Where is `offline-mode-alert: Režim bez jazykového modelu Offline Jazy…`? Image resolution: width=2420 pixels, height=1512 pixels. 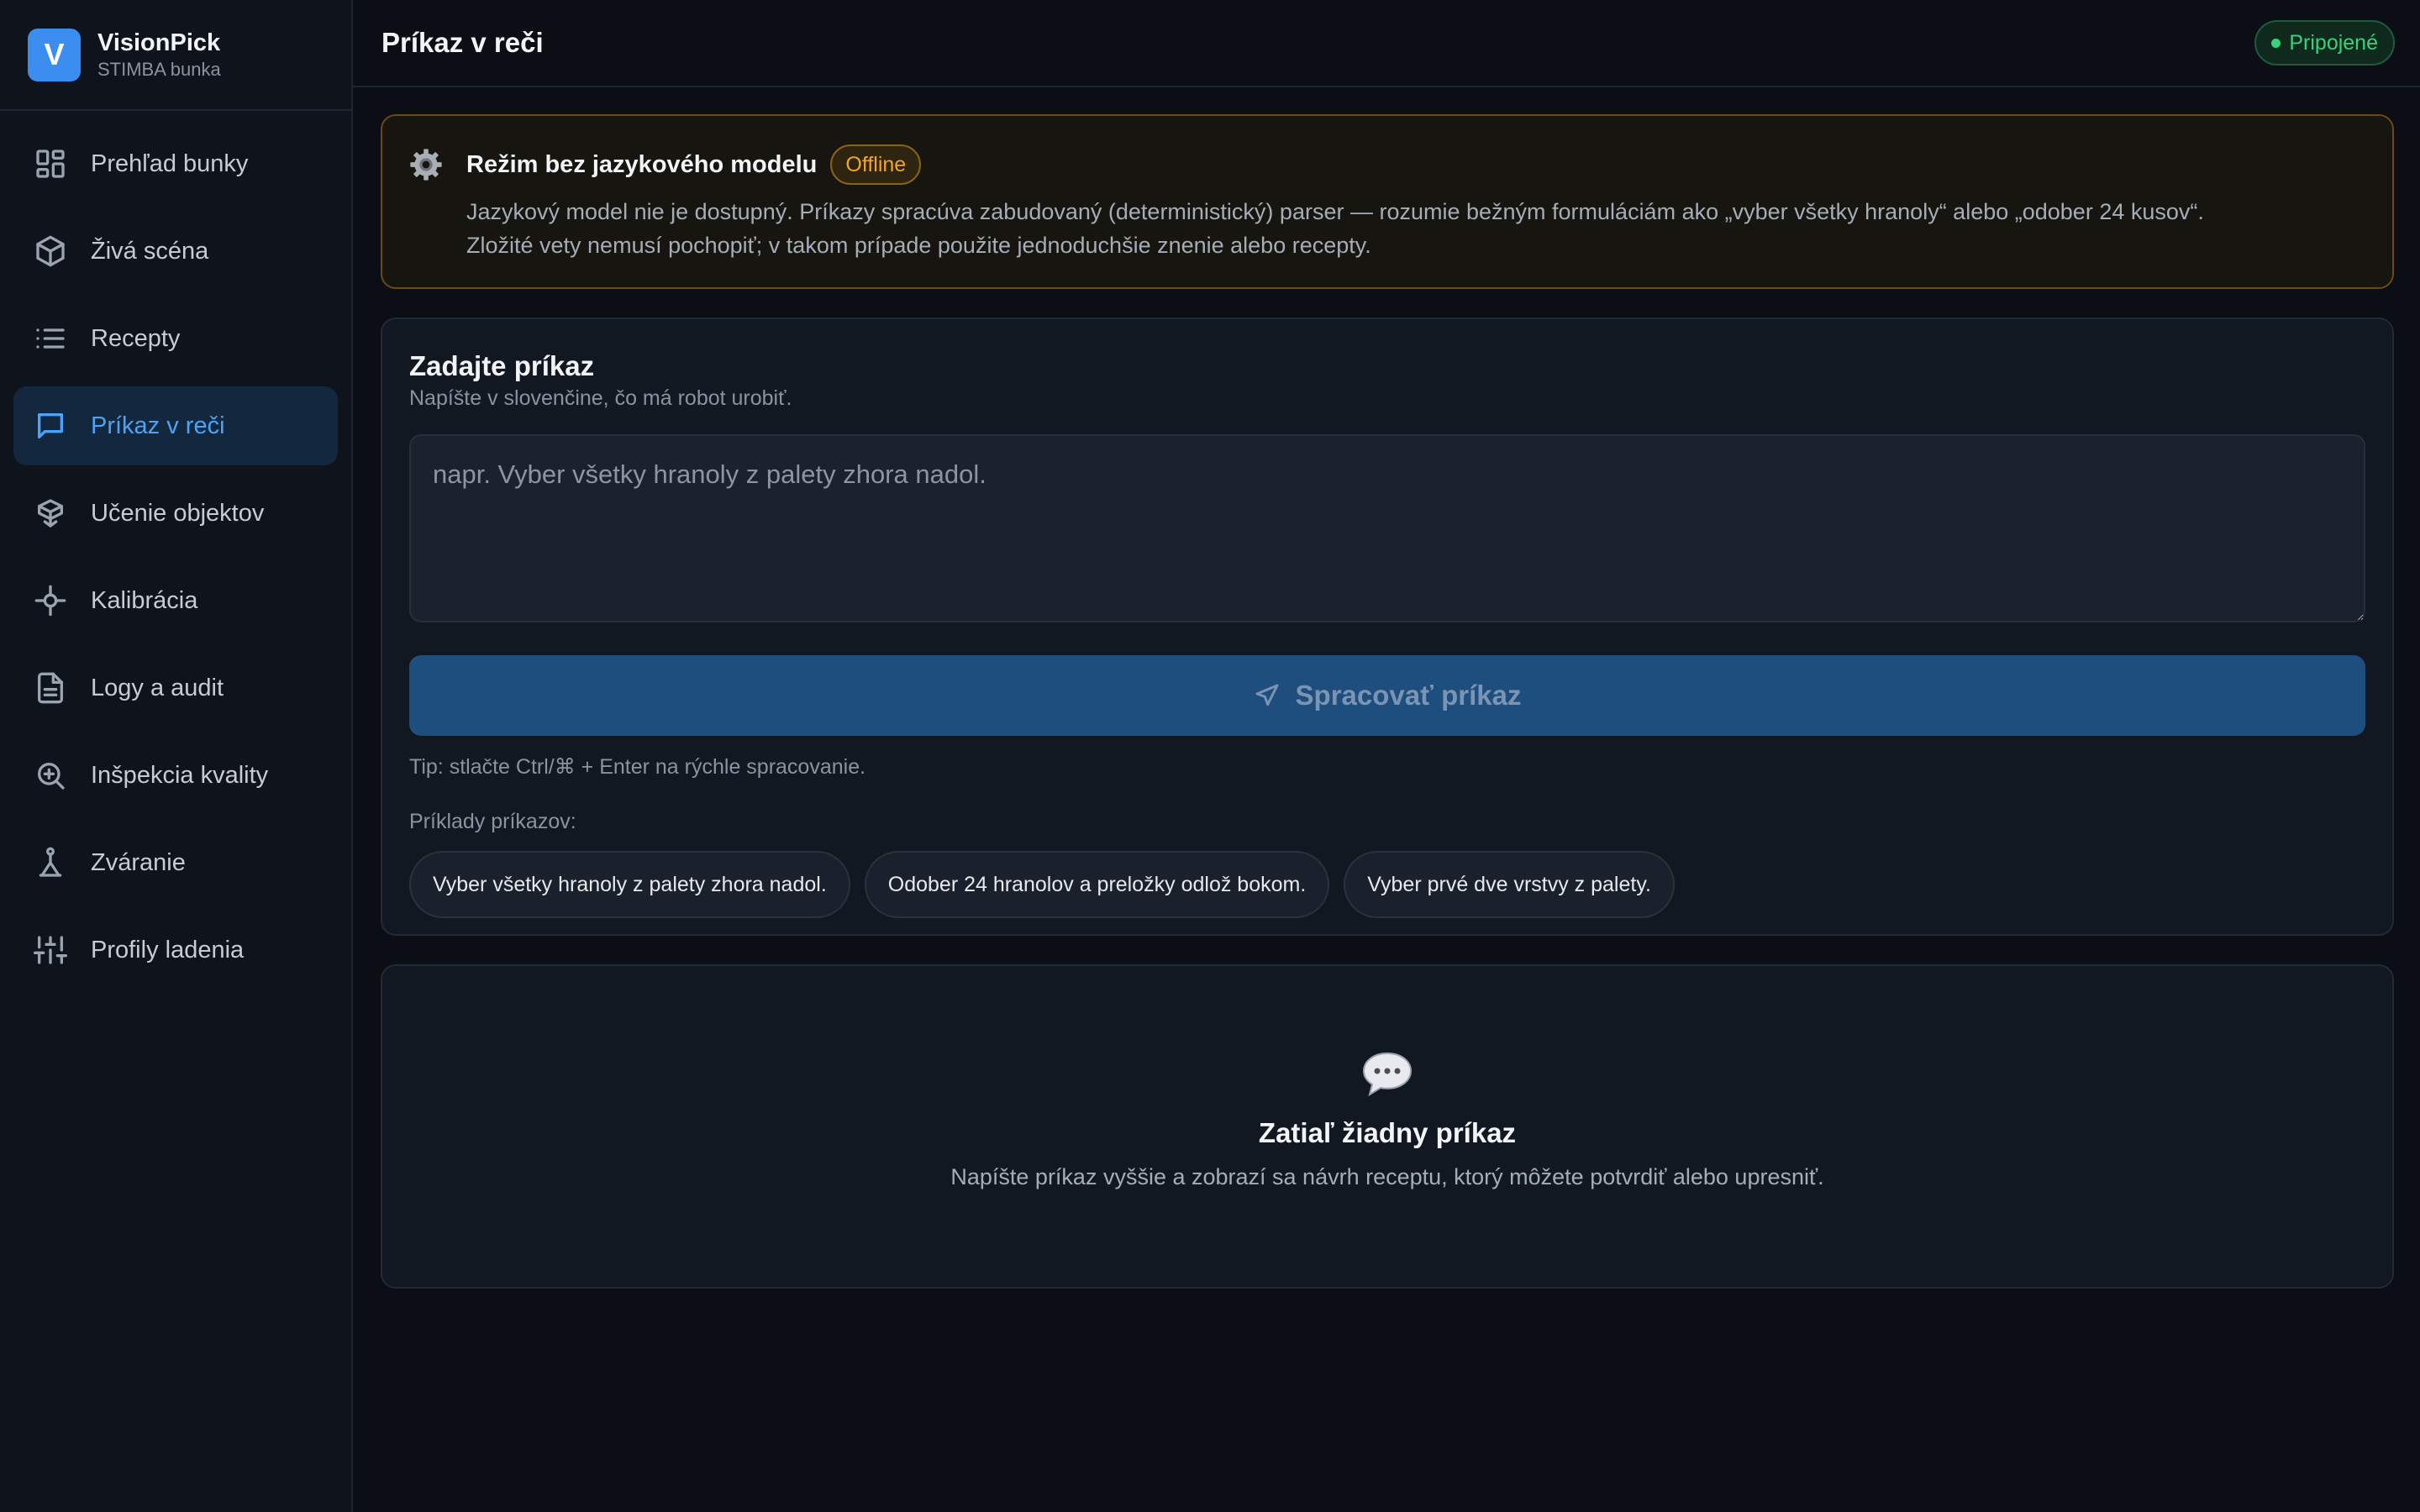 offline-mode-alert: Režim bez jazykového modelu Offline Jazy… is located at coordinates (1387, 201).